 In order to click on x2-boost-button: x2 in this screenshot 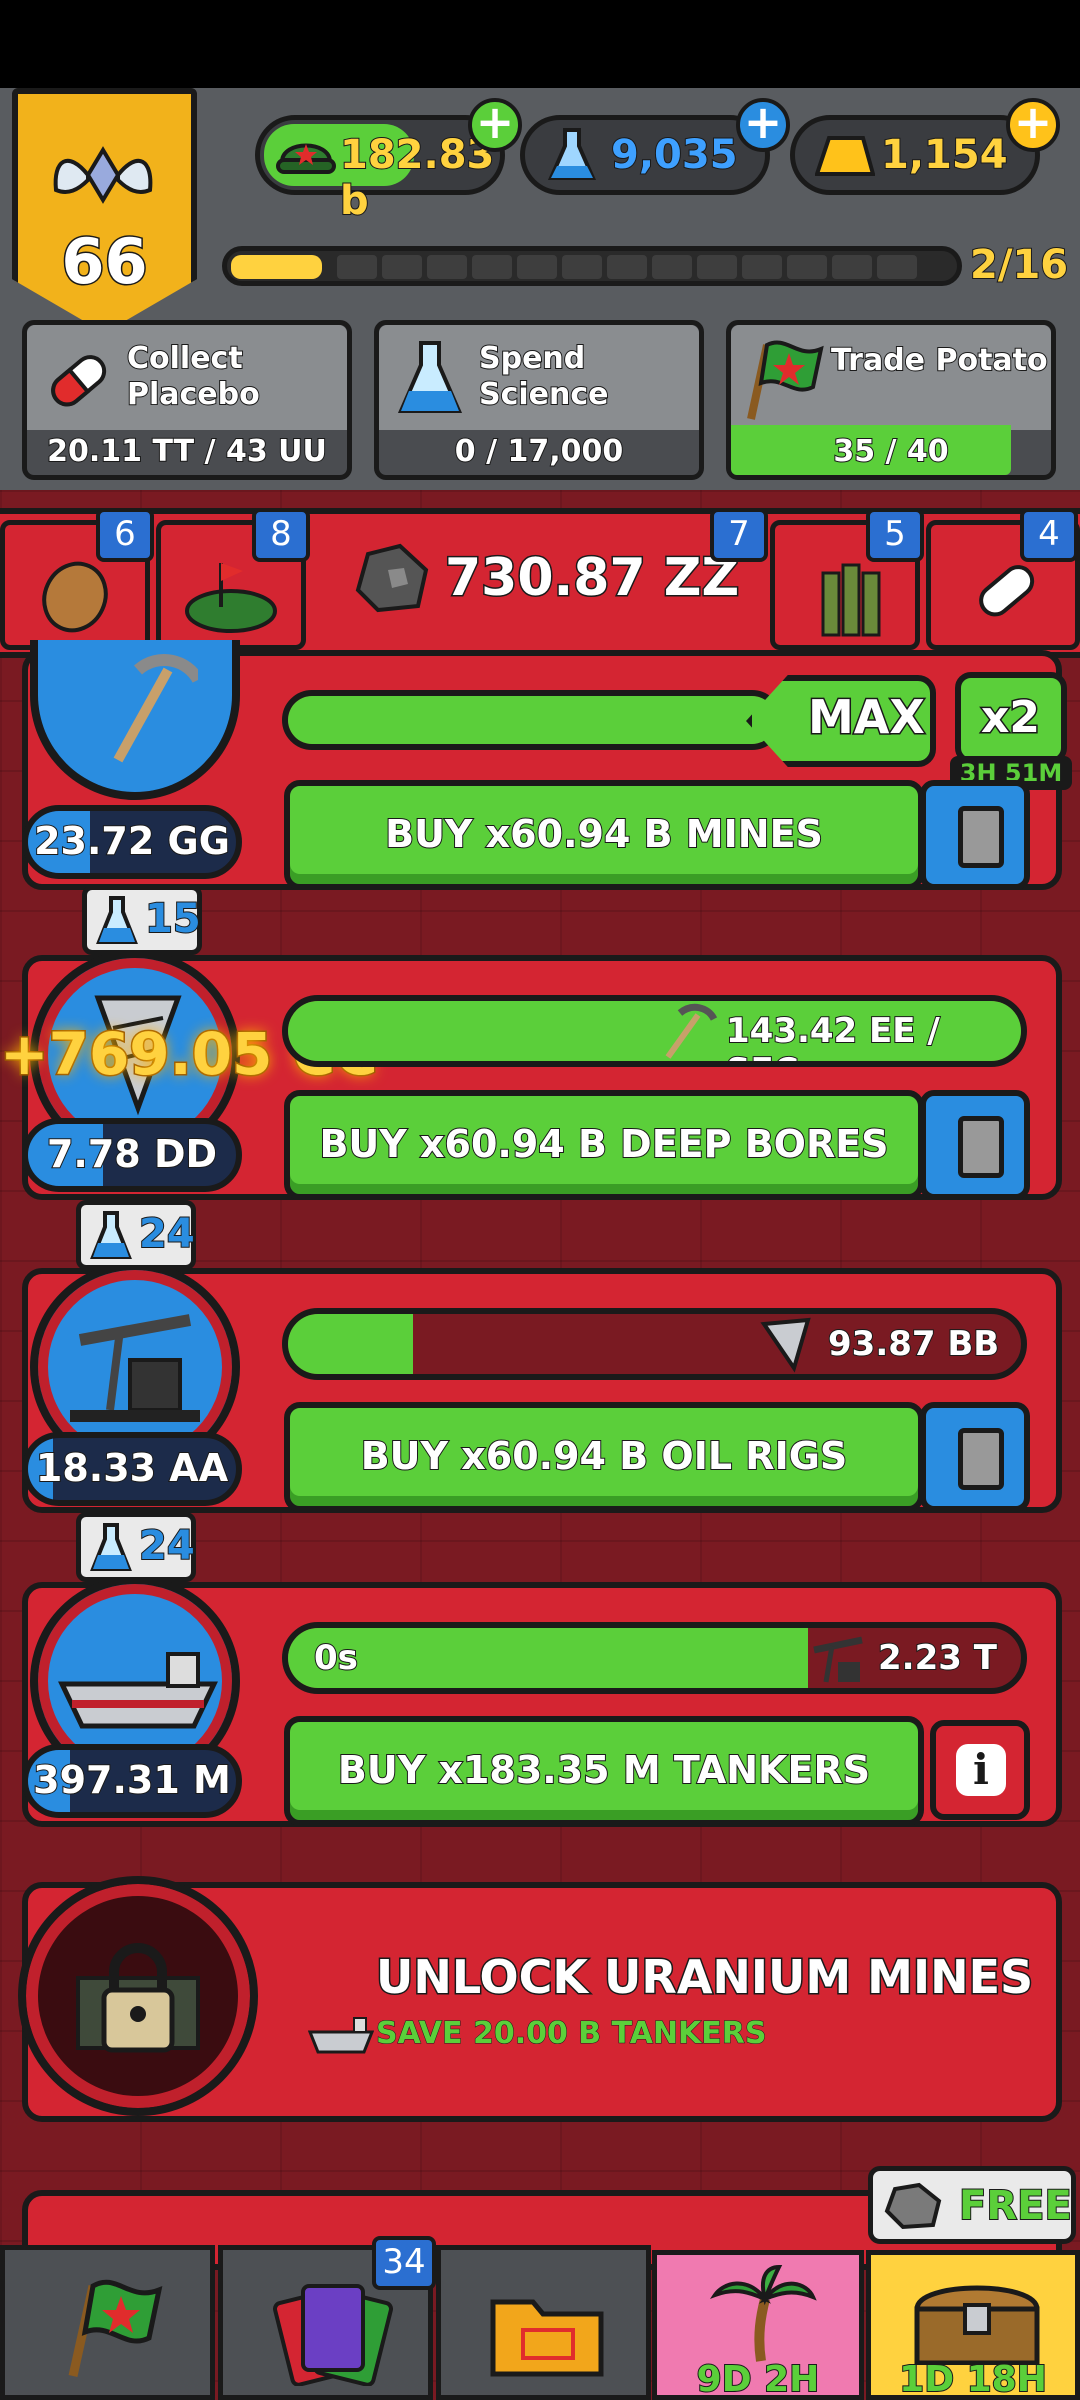, I will do `click(1011, 718)`.